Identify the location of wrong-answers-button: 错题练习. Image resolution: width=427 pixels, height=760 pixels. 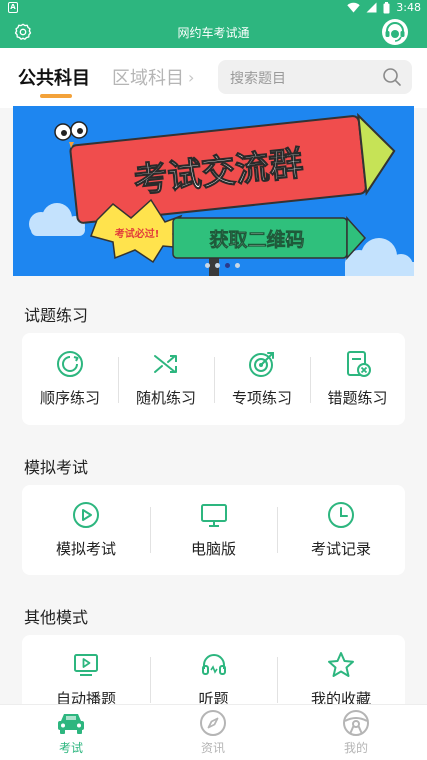
(357, 378).